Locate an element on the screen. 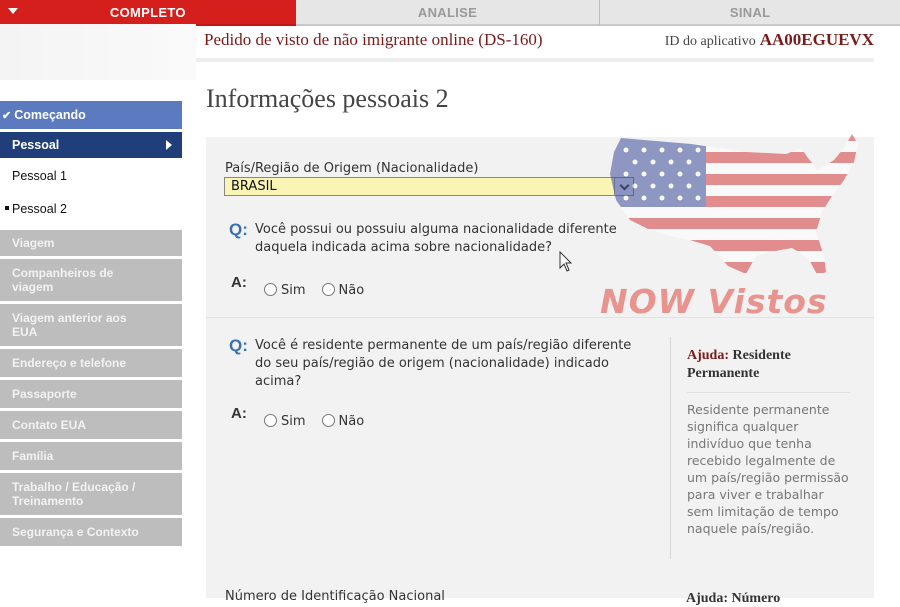  sidebar-item-label: Passaporte is located at coordinates (44, 394).